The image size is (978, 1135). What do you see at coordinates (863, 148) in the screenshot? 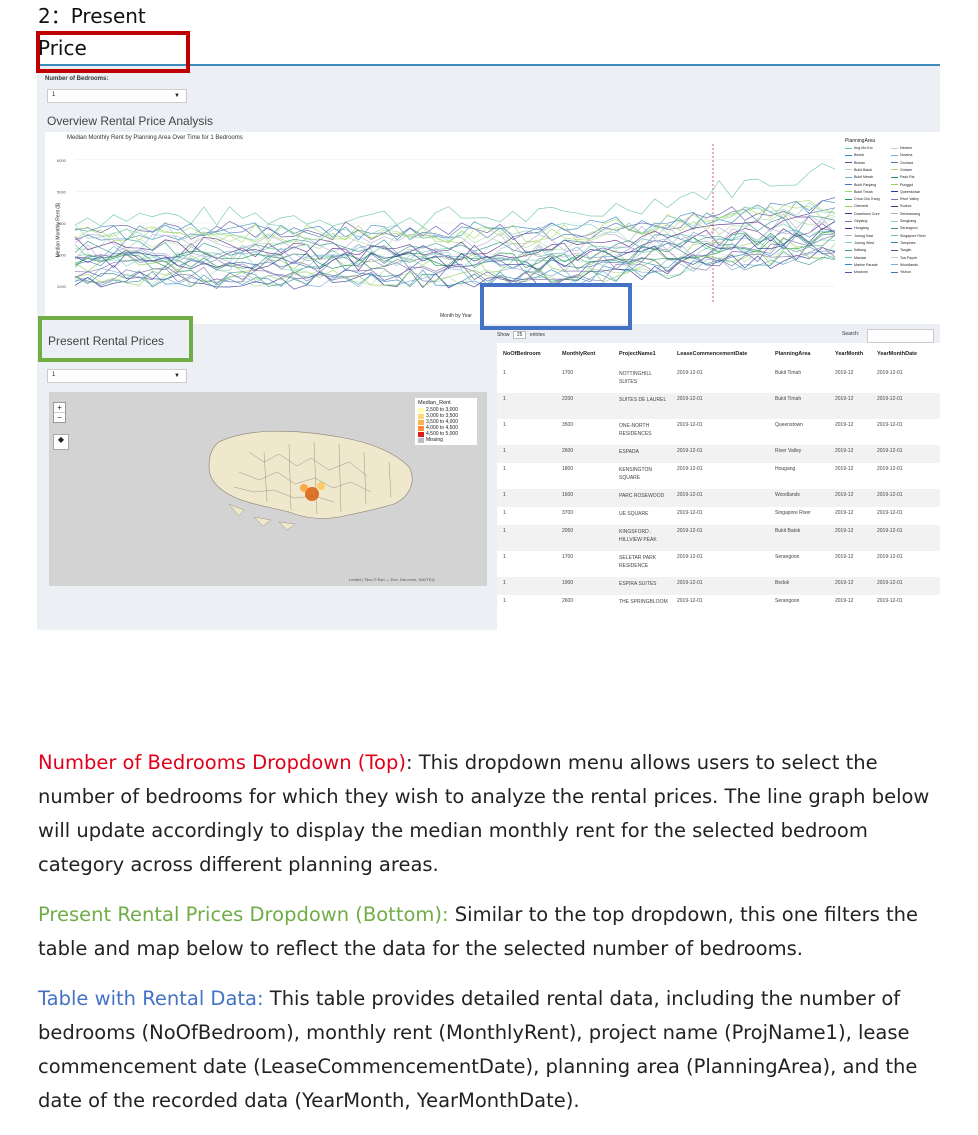
I see `legend-label: Ang Mo Kio` at bounding box center [863, 148].